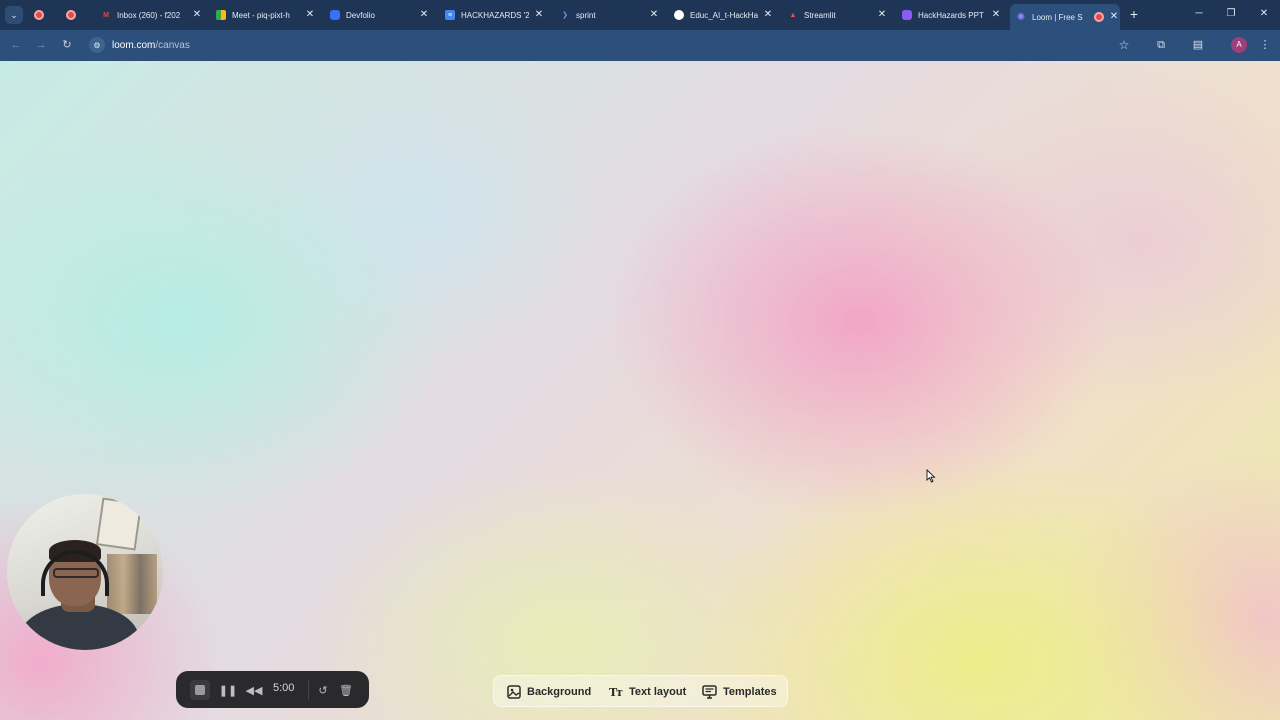 The width and height of the screenshot is (1280, 720). Describe the element at coordinates (907, 15) in the screenshot. I see `hackhazards-icon` at that location.